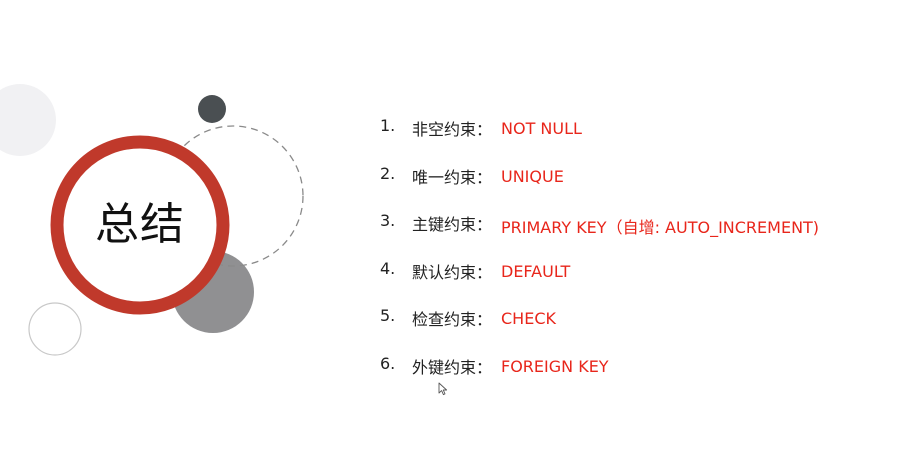  Describe the element at coordinates (452, 225) in the screenshot. I see `item-label: 主键约束：` at that location.